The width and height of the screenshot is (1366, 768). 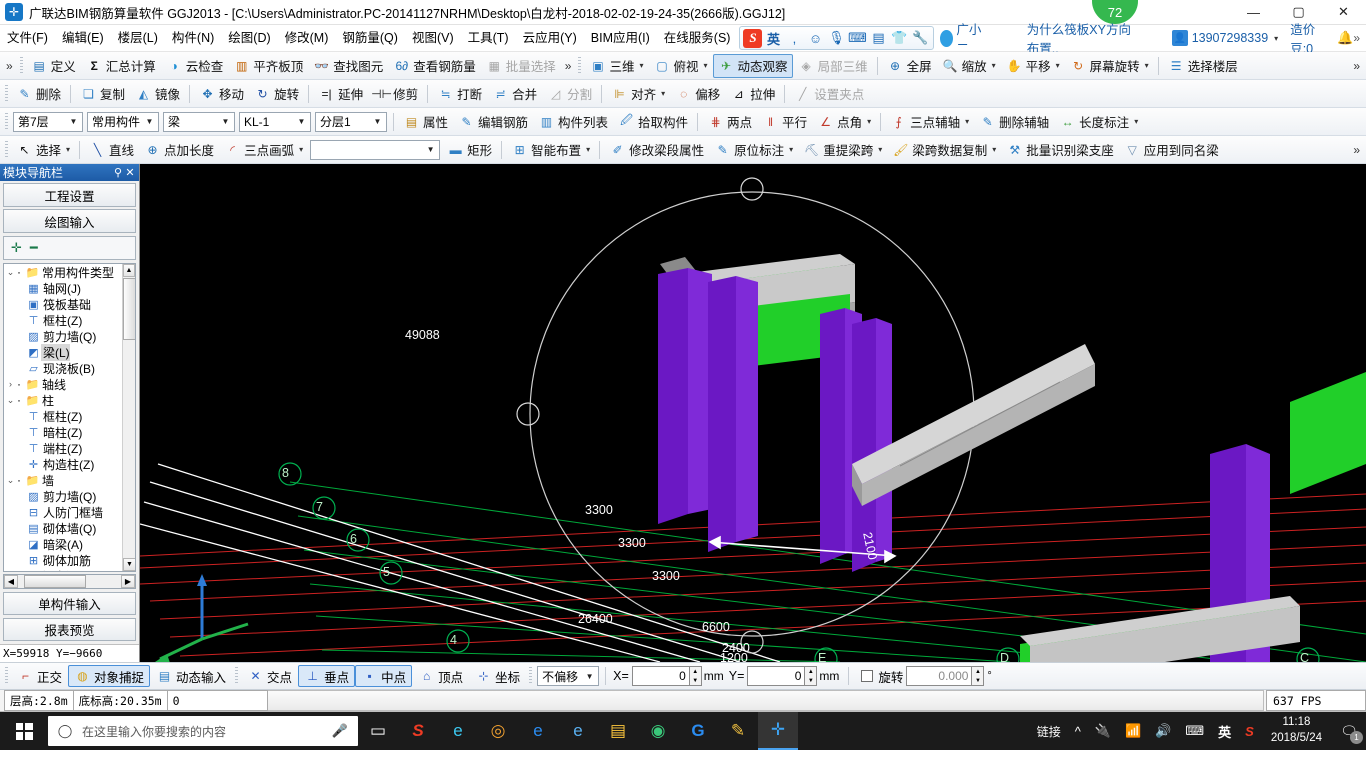 What do you see at coordinates (1345, 38) in the screenshot?
I see `bell-icon: 🔔` at bounding box center [1345, 38].